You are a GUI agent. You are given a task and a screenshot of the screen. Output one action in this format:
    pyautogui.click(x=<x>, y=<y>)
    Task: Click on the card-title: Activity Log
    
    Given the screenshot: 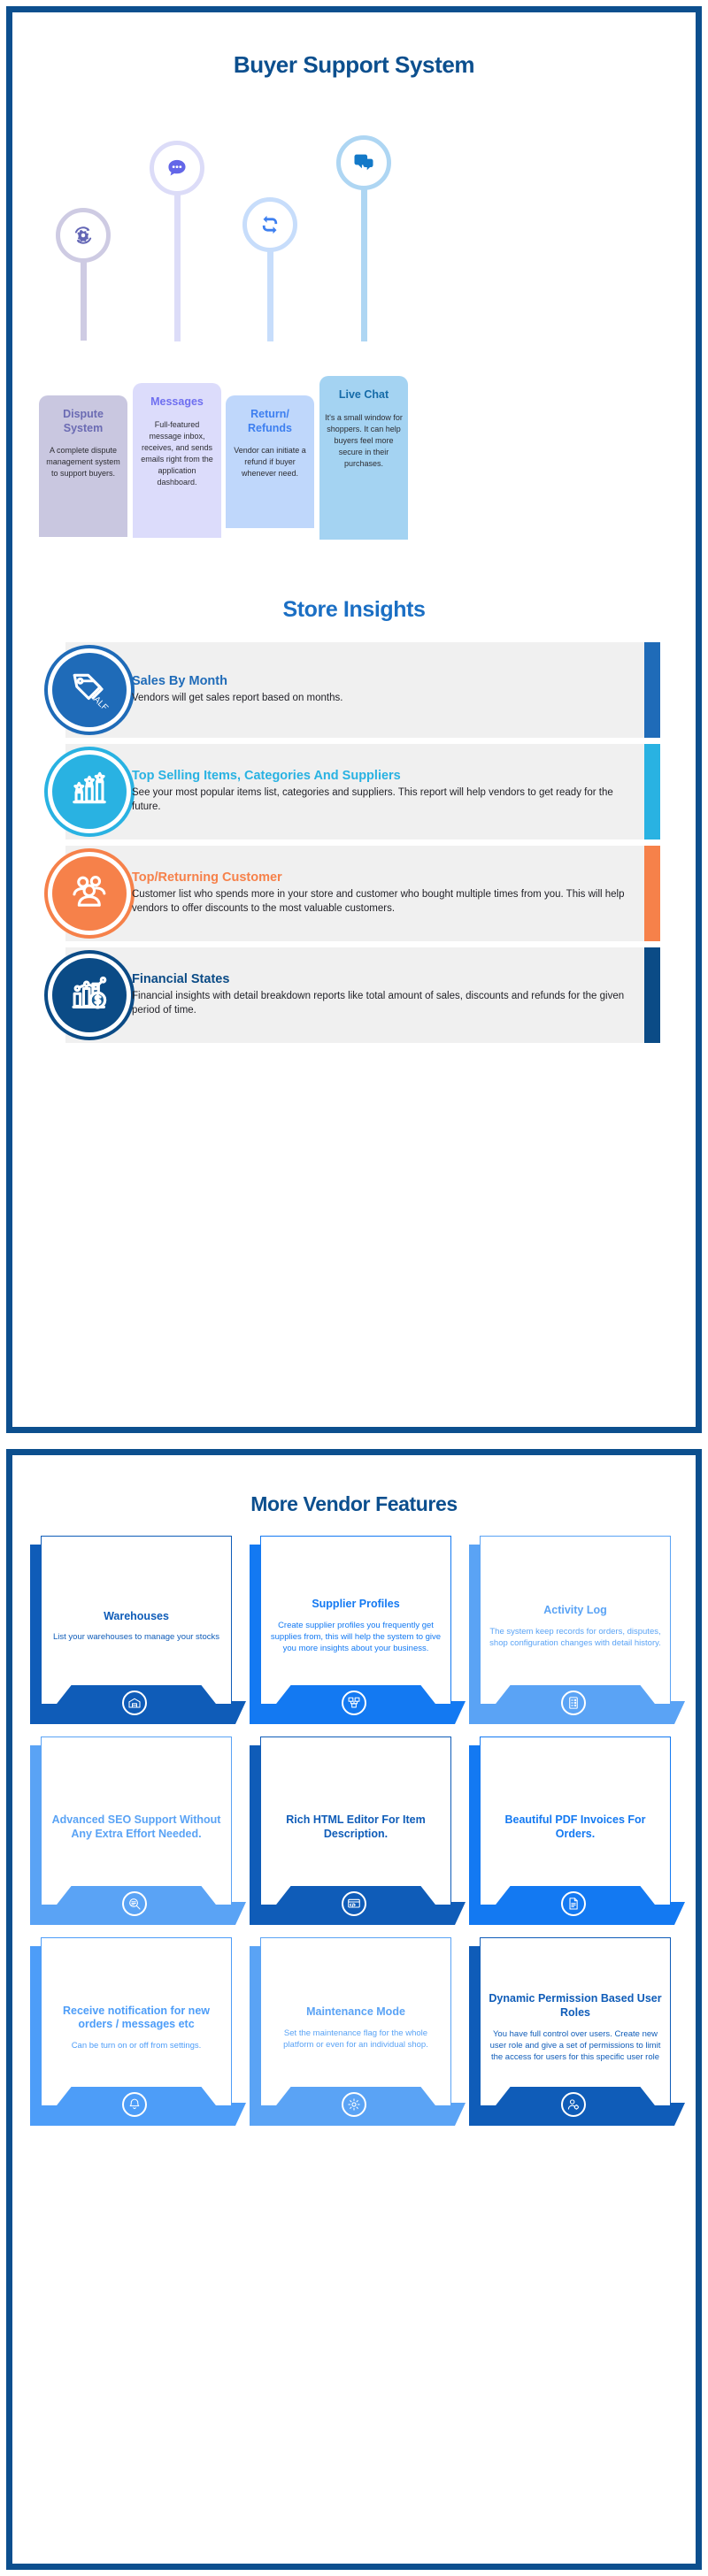 What is the action you would take?
    pyautogui.click(x=575, y=1609)
    